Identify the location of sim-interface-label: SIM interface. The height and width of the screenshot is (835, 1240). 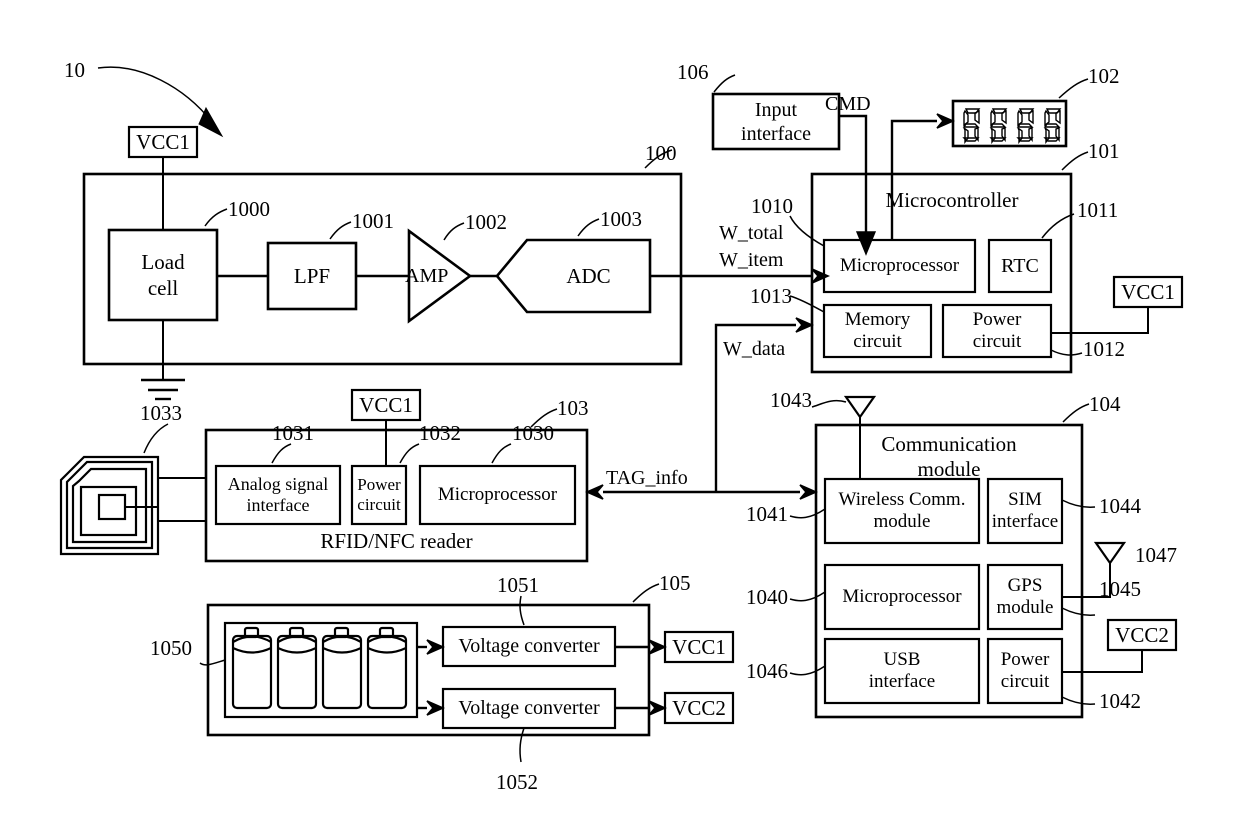
(1025, 511).